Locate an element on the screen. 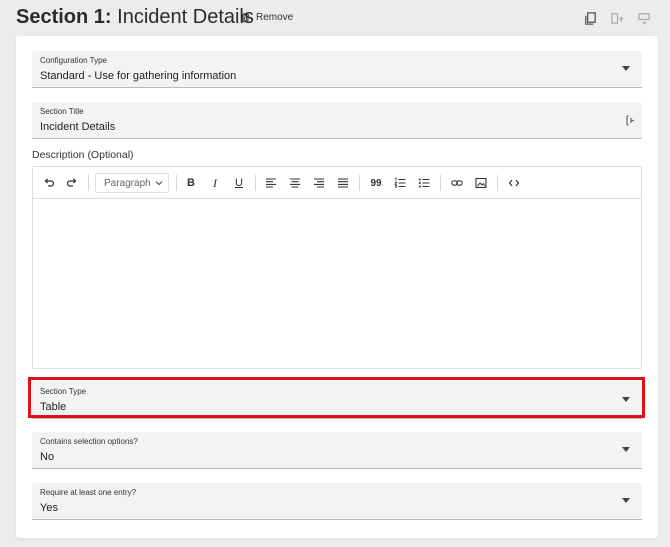 This screenshot has height=547, width=670. remove-button: Remove is located at coordinates (266, 17).